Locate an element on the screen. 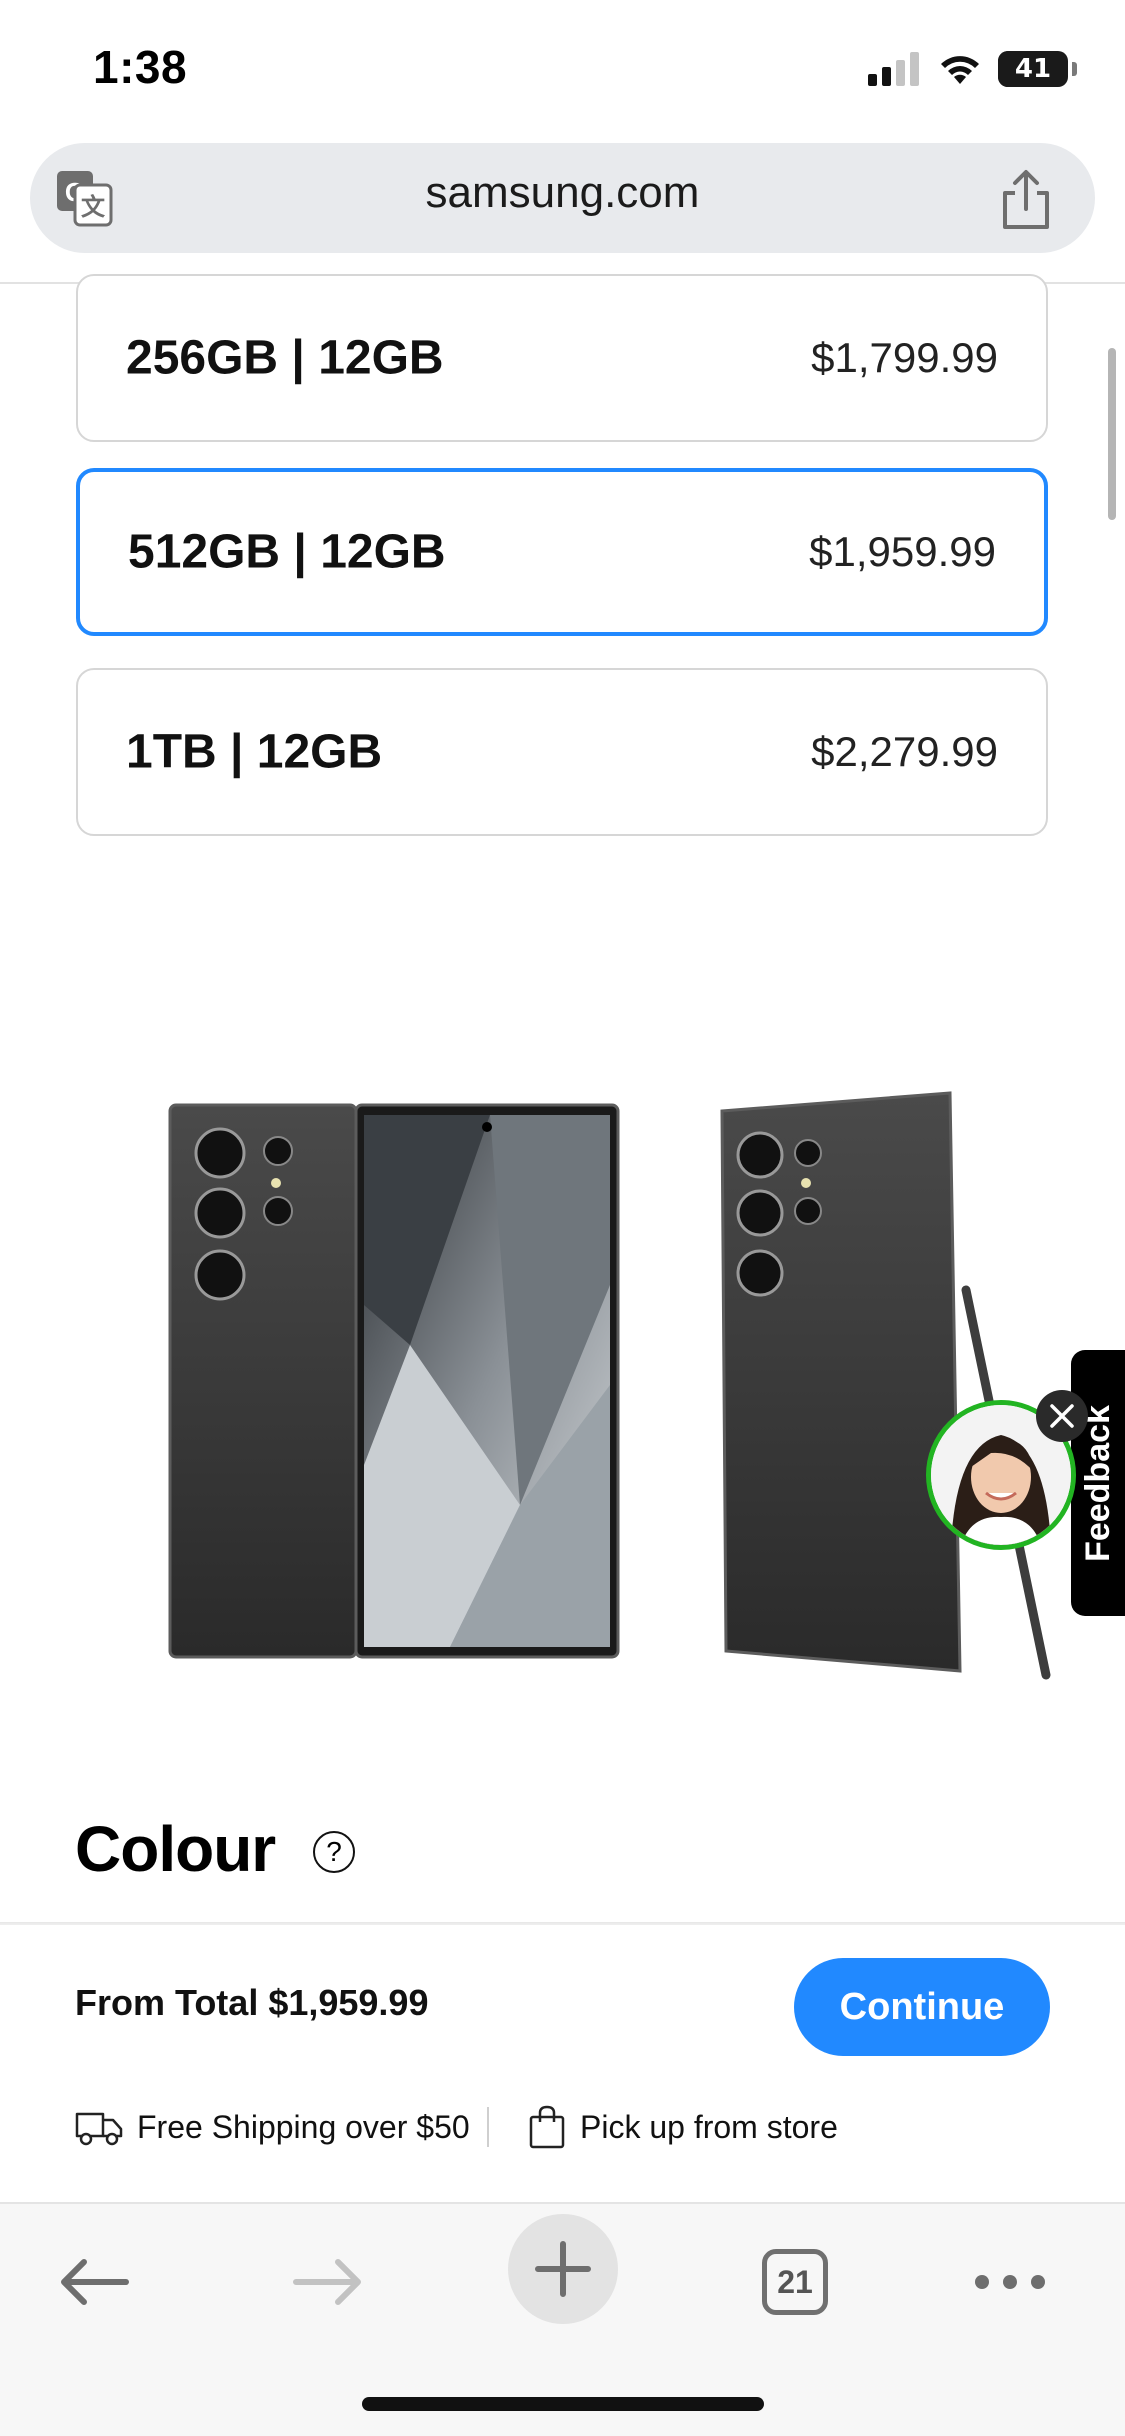 The width and height of the screenshot is (1125, 2436). back-button is located at coordinates (94, 2282).